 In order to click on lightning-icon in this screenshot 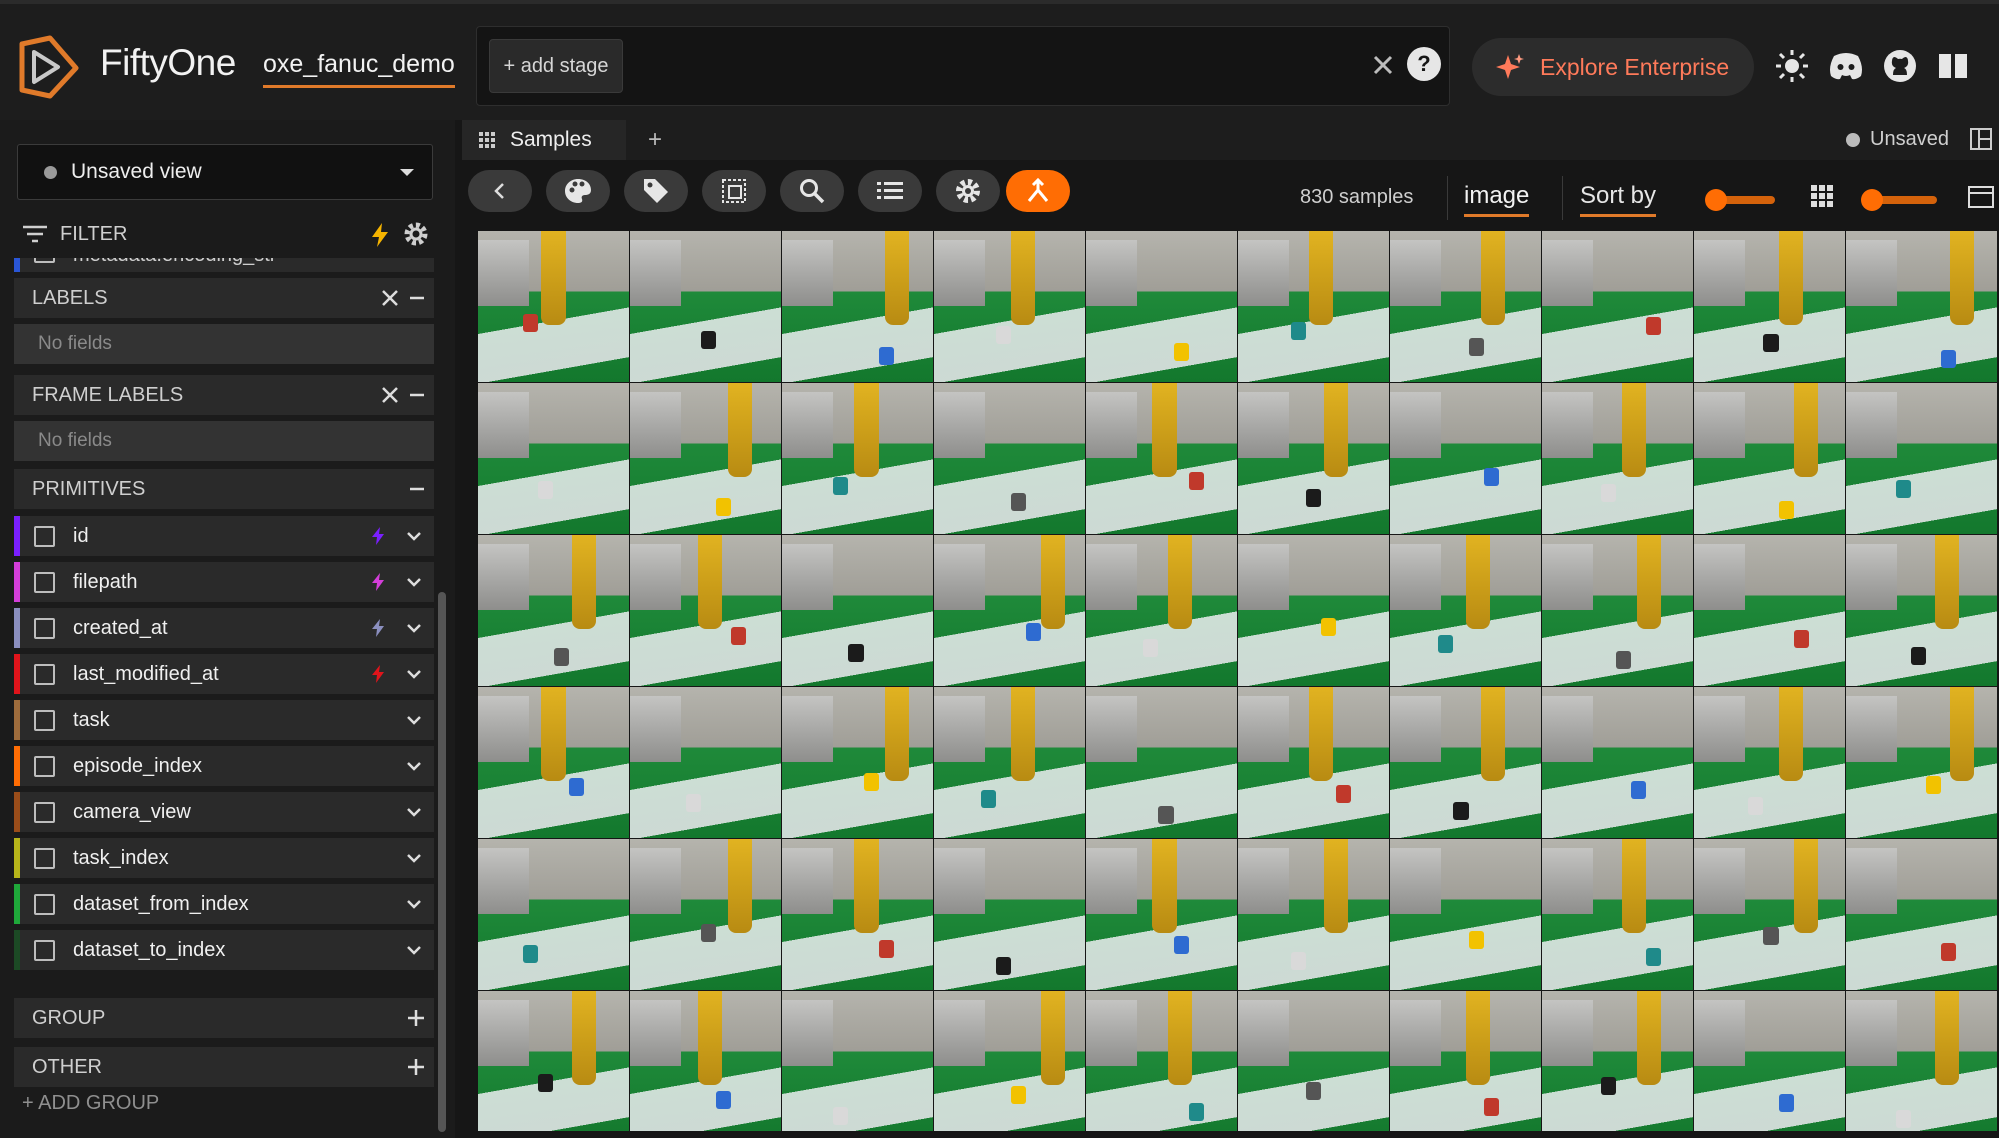, I will do `click(380, 235)`.